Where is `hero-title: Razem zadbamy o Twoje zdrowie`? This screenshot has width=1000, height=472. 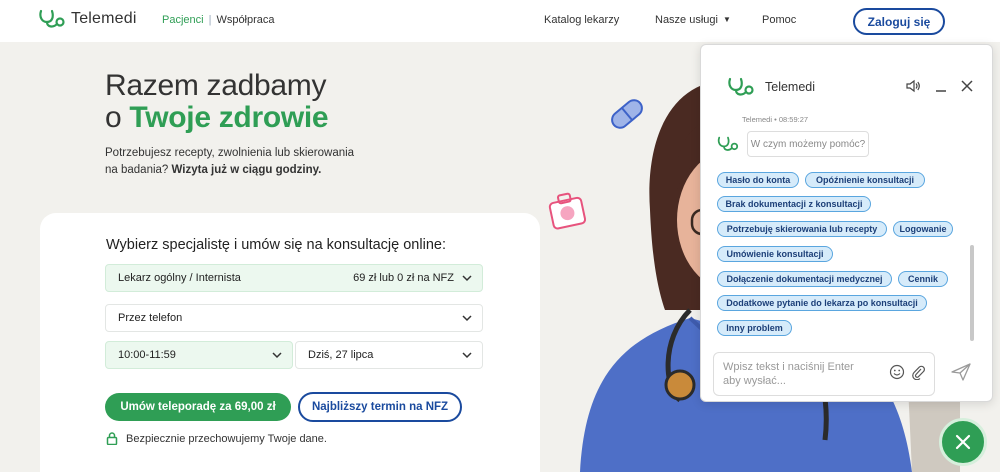
hero-title: Razem zadbamy o Twoje zdrowie is located at coordinates (217, 101).